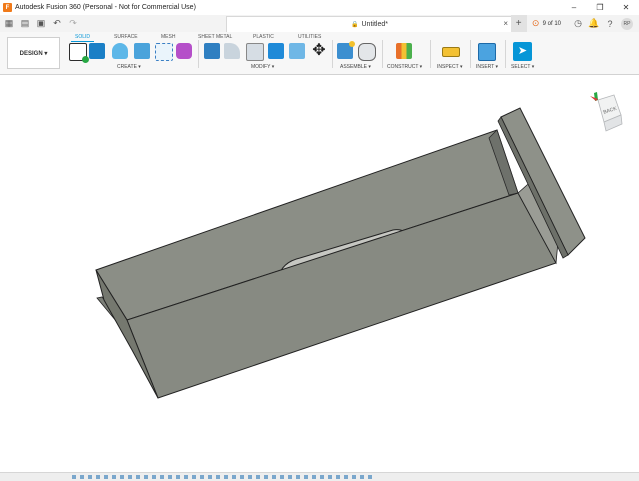  Describe the element at coordinates (297, 51) in the screenshot. I see `split-body-icon` at that location.